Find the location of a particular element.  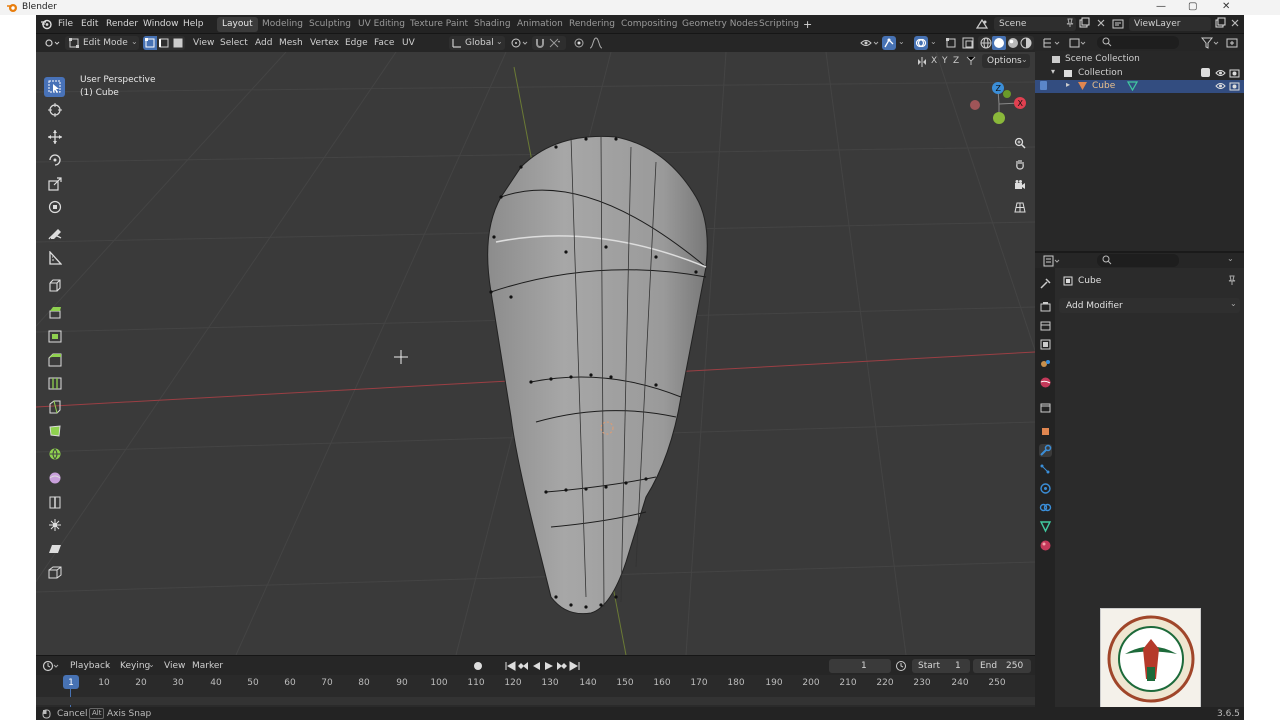

tab-uv-editing: UV Editing is located at coordinates (381, 24).